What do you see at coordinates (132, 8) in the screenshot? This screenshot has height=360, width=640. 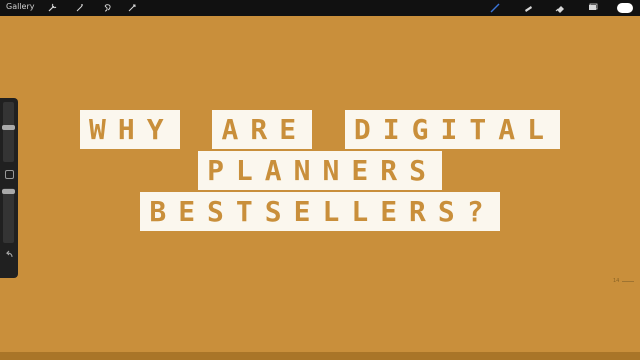 I see `transform-icon` at bounding box center [132, 8].